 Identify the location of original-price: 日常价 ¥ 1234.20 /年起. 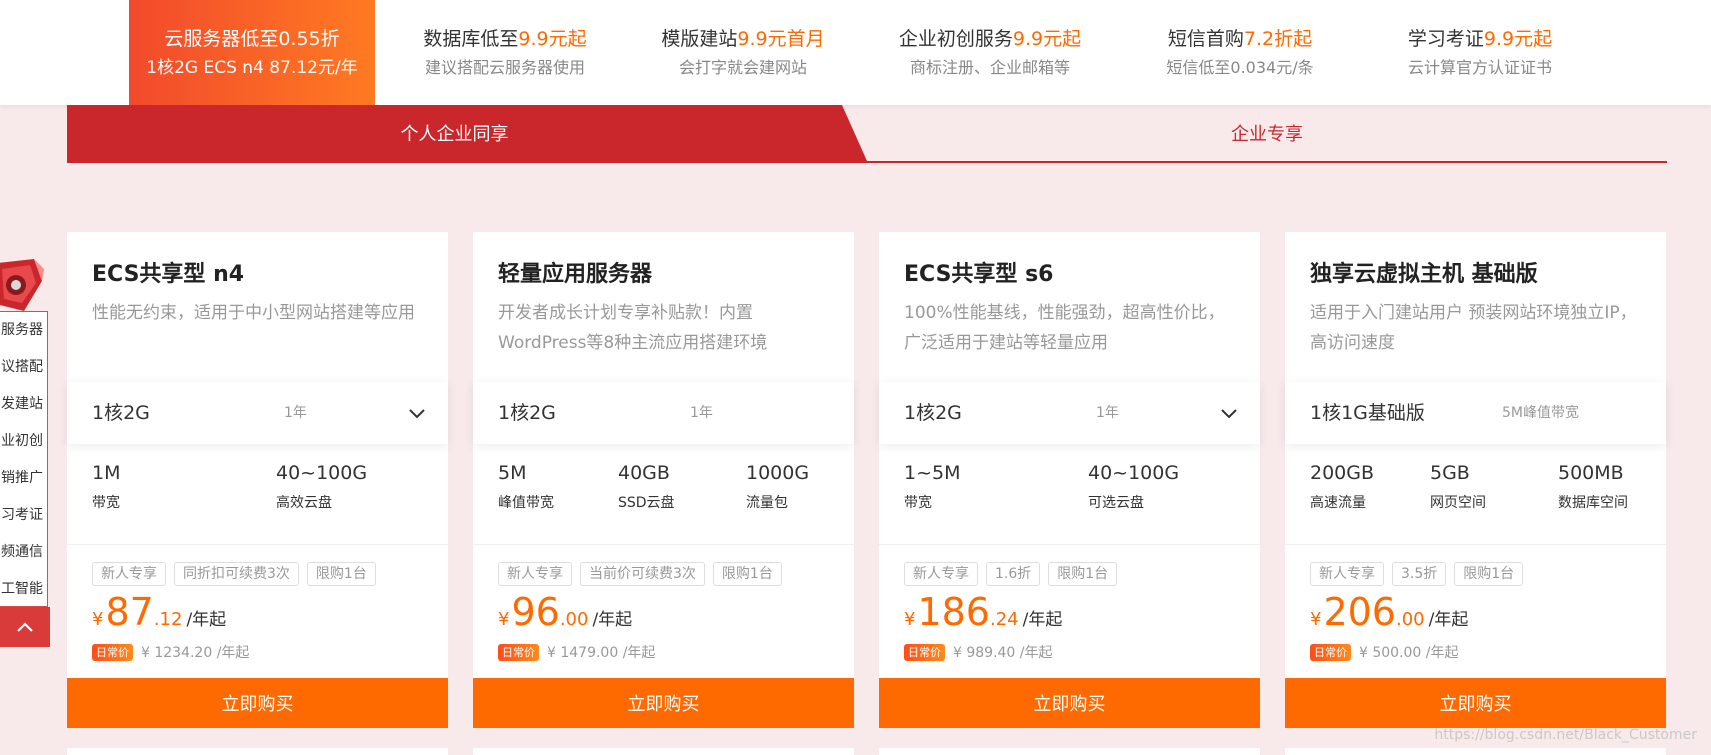
(170, 652).